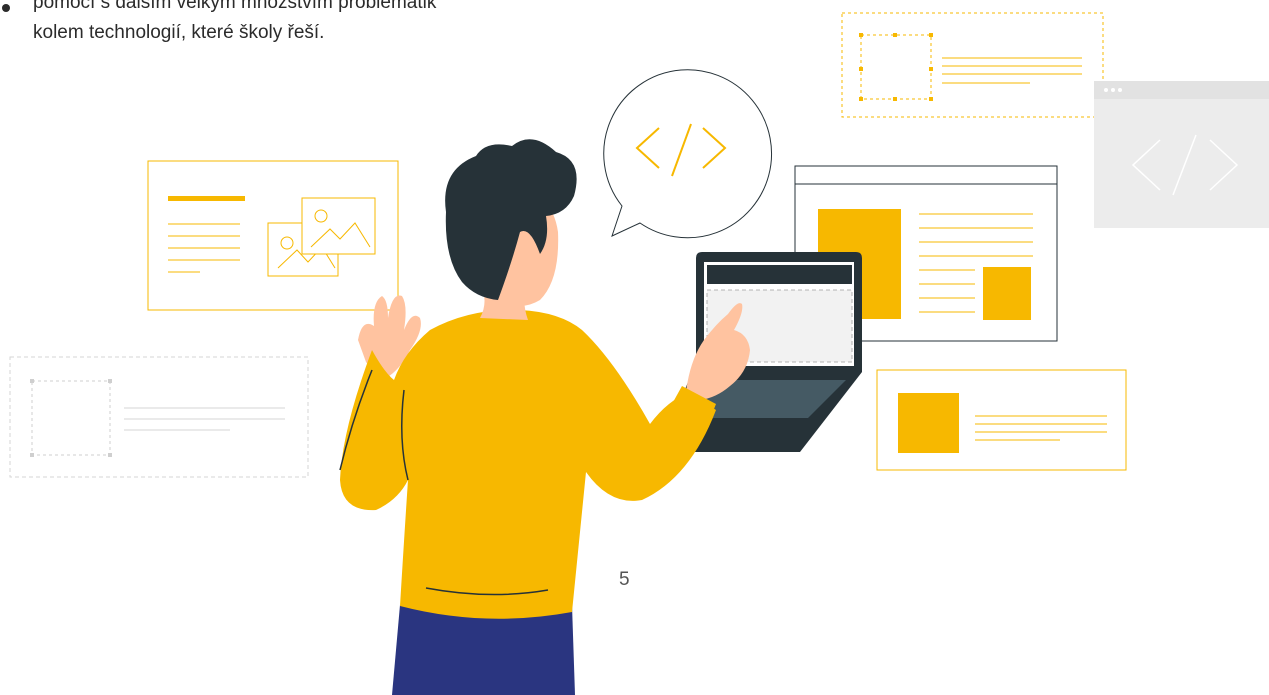  I want to click on content-card-right, so click(1001, 420).